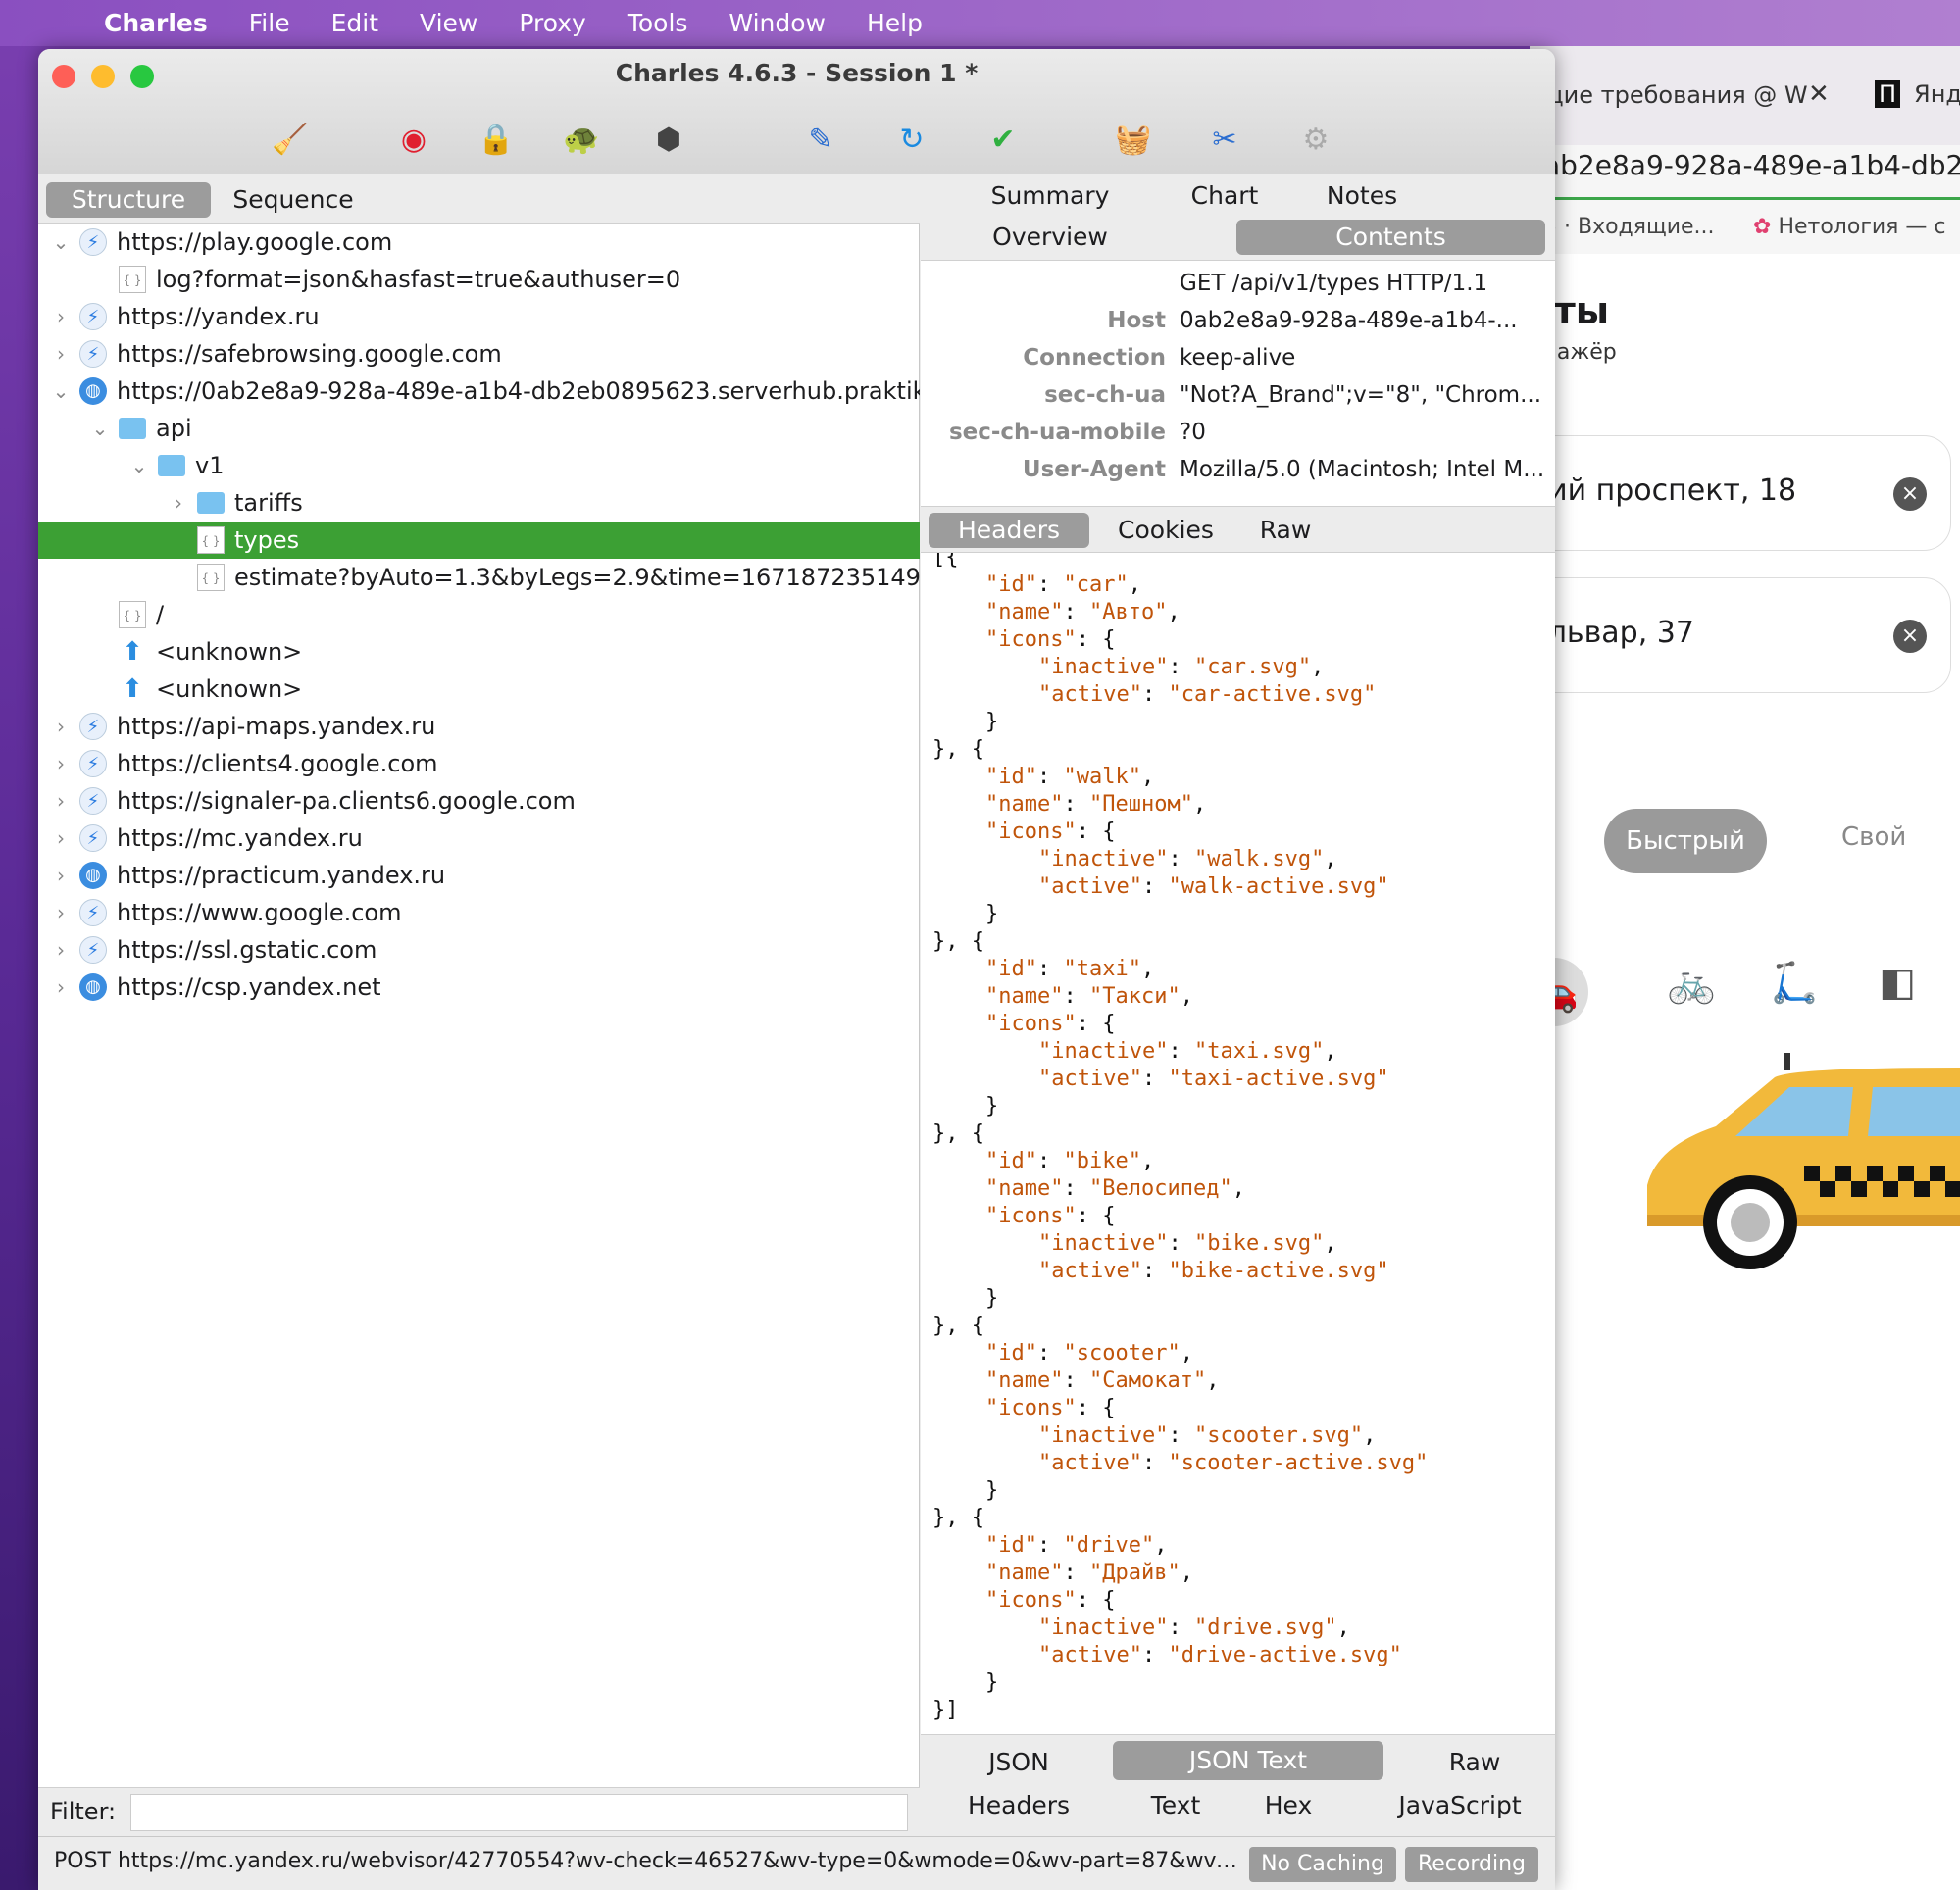 The height and width of the screenshot is (1890, 1960). I want to click on tree-row: › ⚡ https://api-maps.yandex.ru, so click(479, 726).